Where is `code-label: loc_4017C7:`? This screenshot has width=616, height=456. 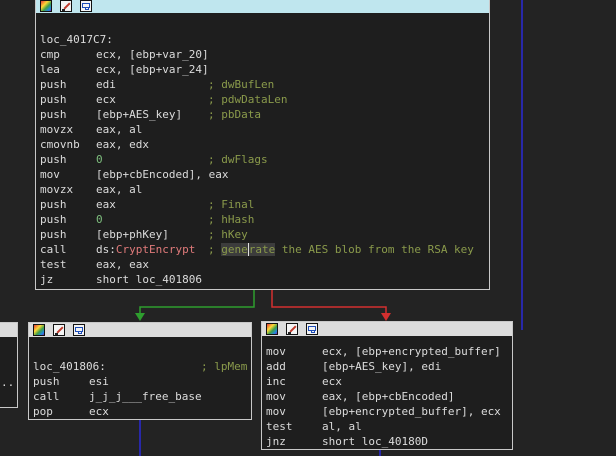
code-label: loc_4017C7: is located at coordinates (76, 39).